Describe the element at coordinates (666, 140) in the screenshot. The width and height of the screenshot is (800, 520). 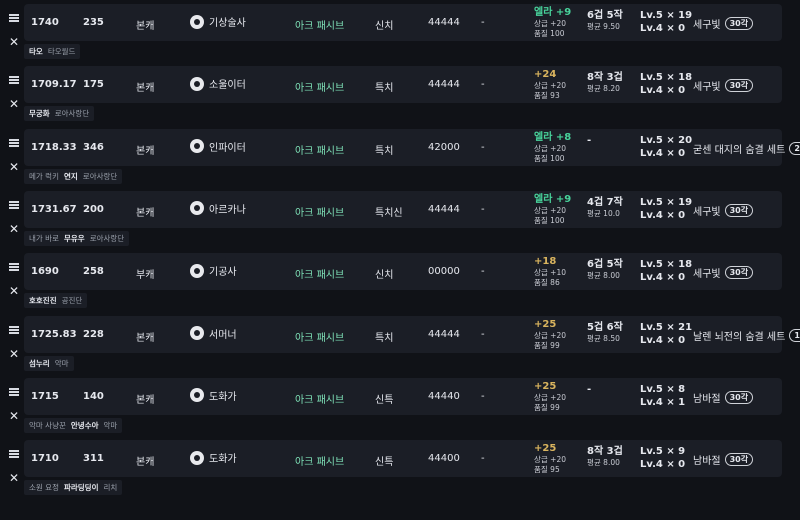
I see `level-top: Lv.5 × 20` at that location.